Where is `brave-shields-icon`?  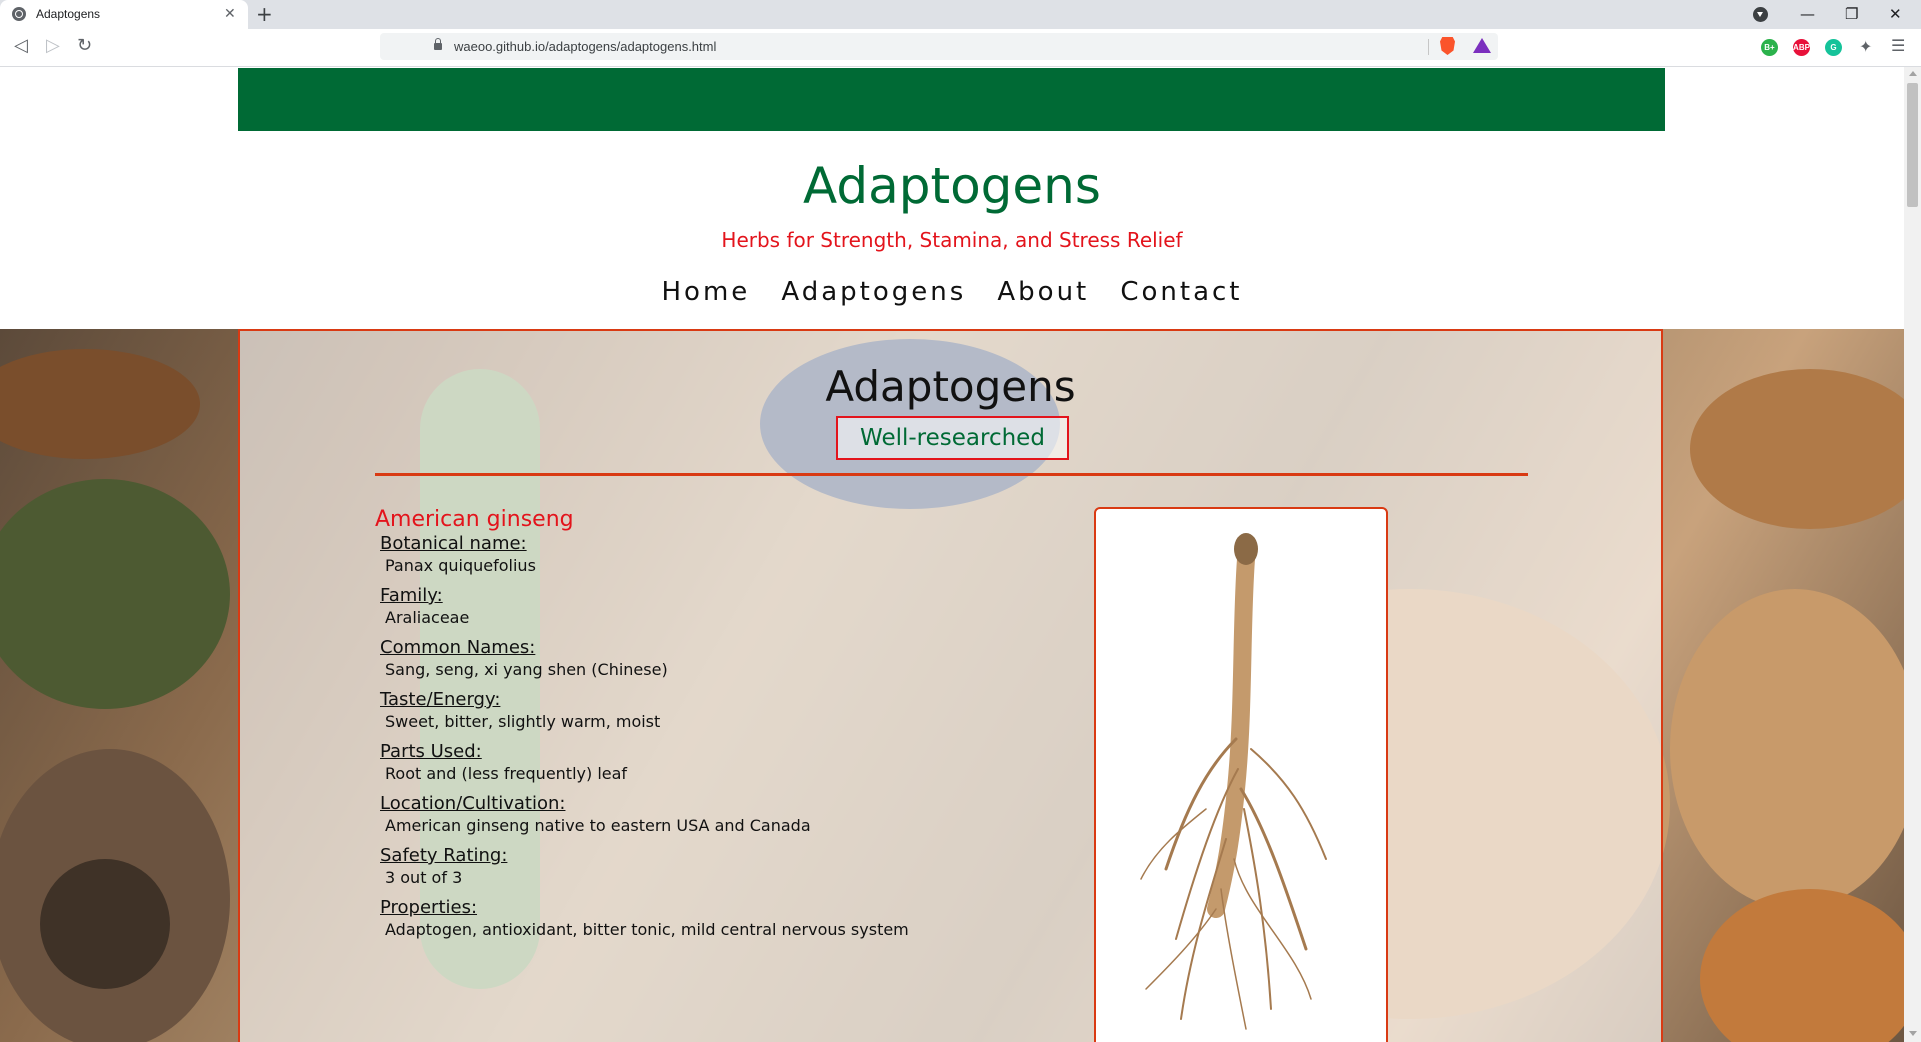
brave-shields-icon is located at coordinates (1447, 46).